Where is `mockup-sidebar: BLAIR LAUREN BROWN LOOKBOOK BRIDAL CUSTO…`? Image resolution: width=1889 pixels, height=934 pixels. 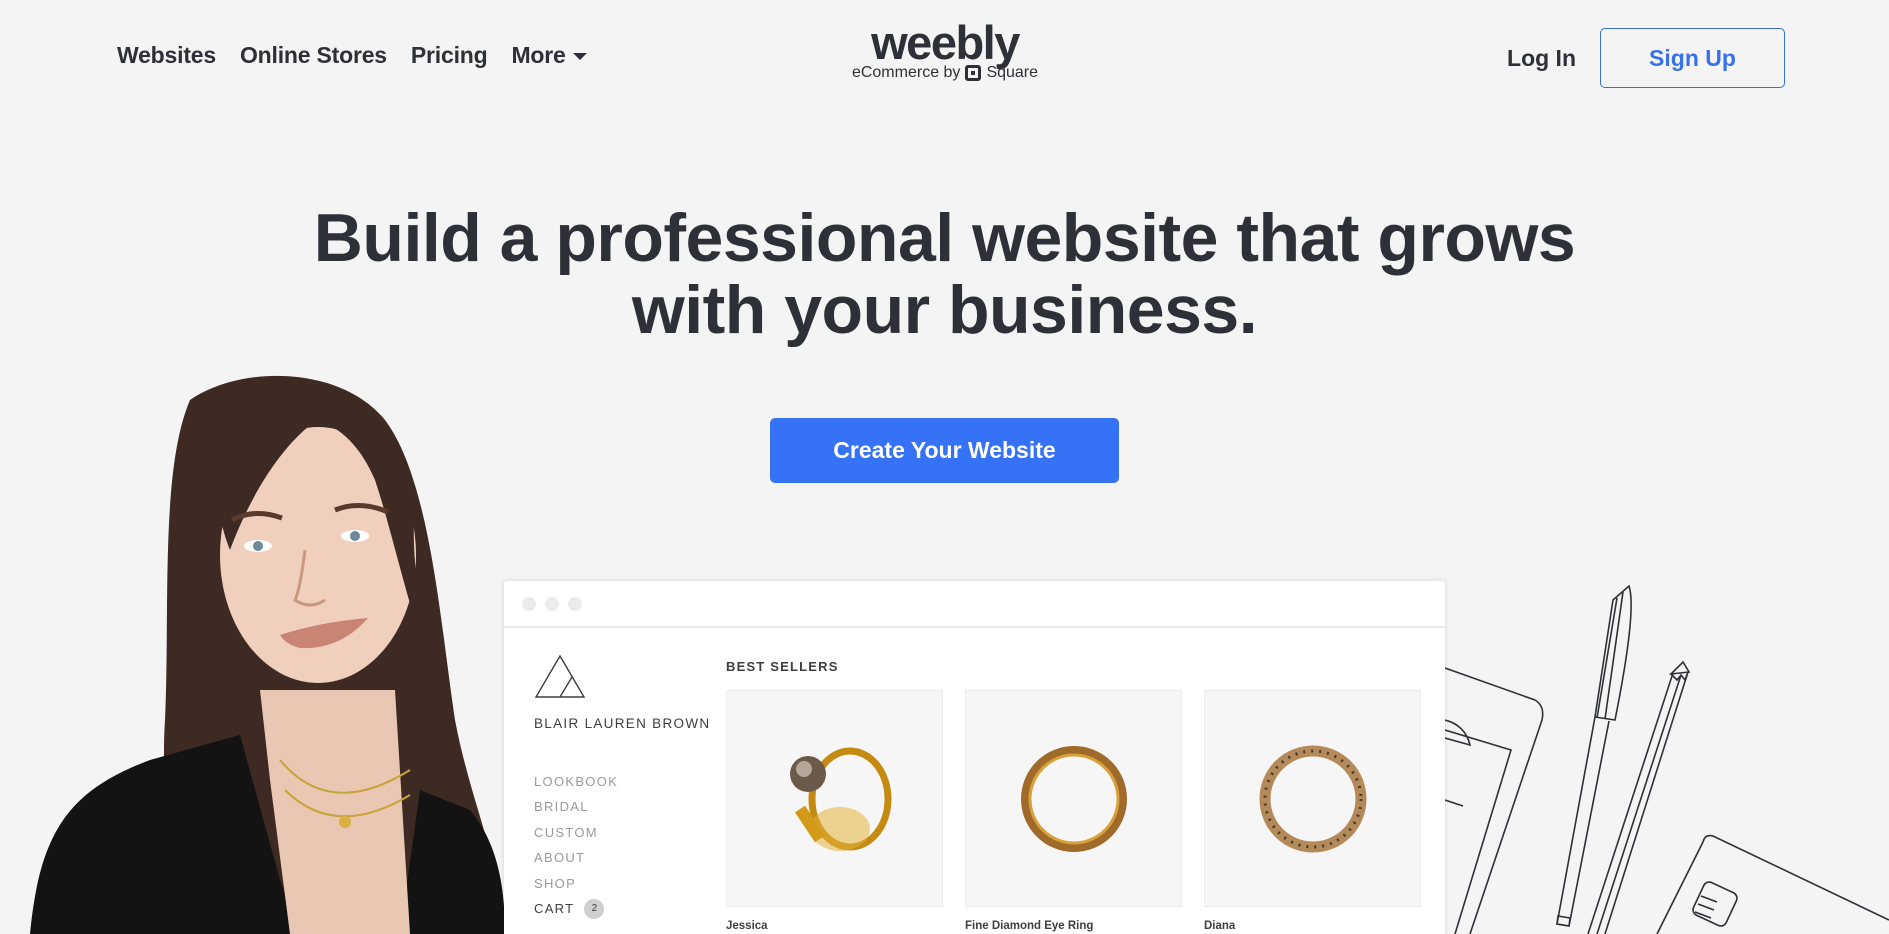 mockup-sidebar: BLAIR LAUREN BROWN LOOKBOOK BRIDAL CUSTO… is located at coordinates (624, 787).